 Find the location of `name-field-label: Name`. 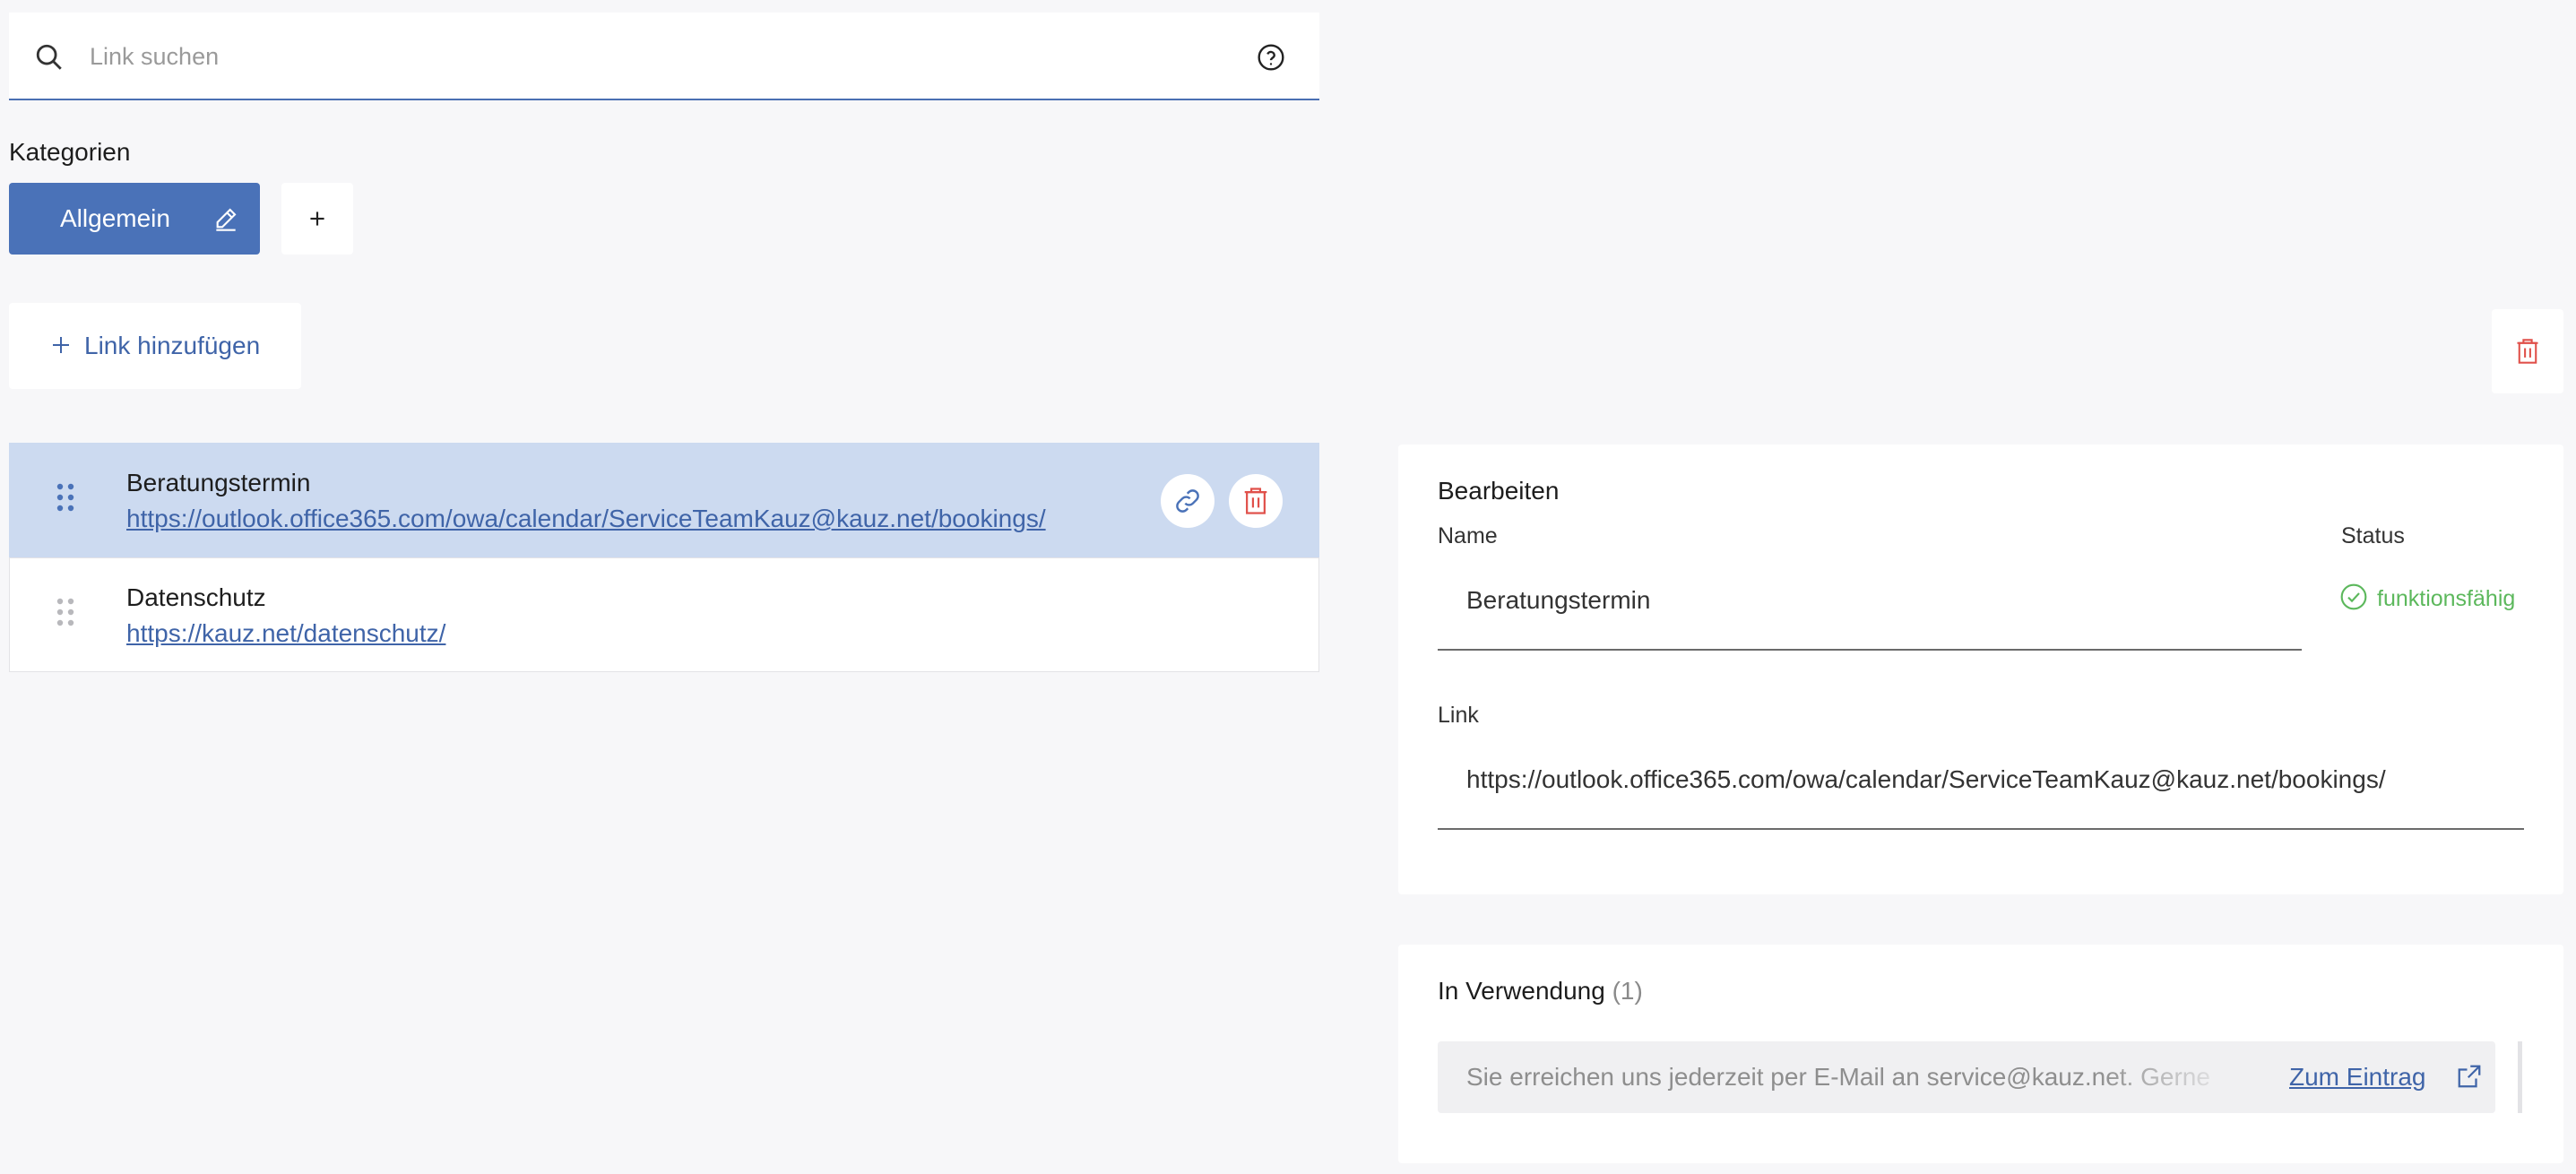

name-field-label: Name is located at coordinates (1468, 535).